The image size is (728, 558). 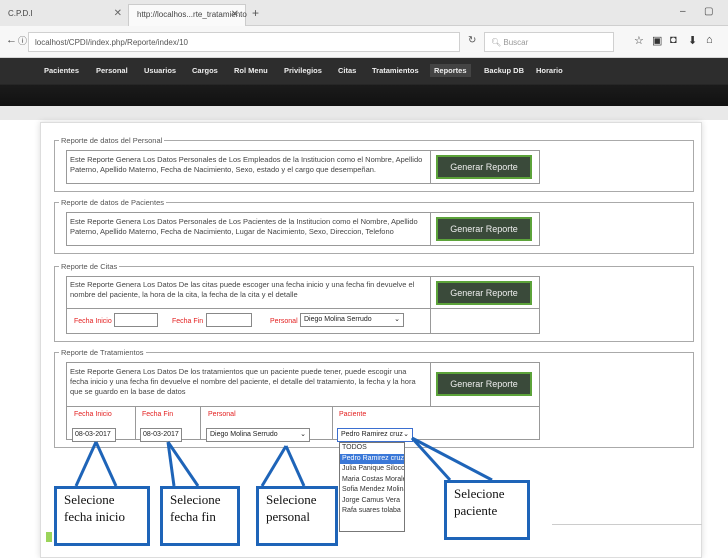 I want to click on page-background-strip, so click(x=364, y=113).